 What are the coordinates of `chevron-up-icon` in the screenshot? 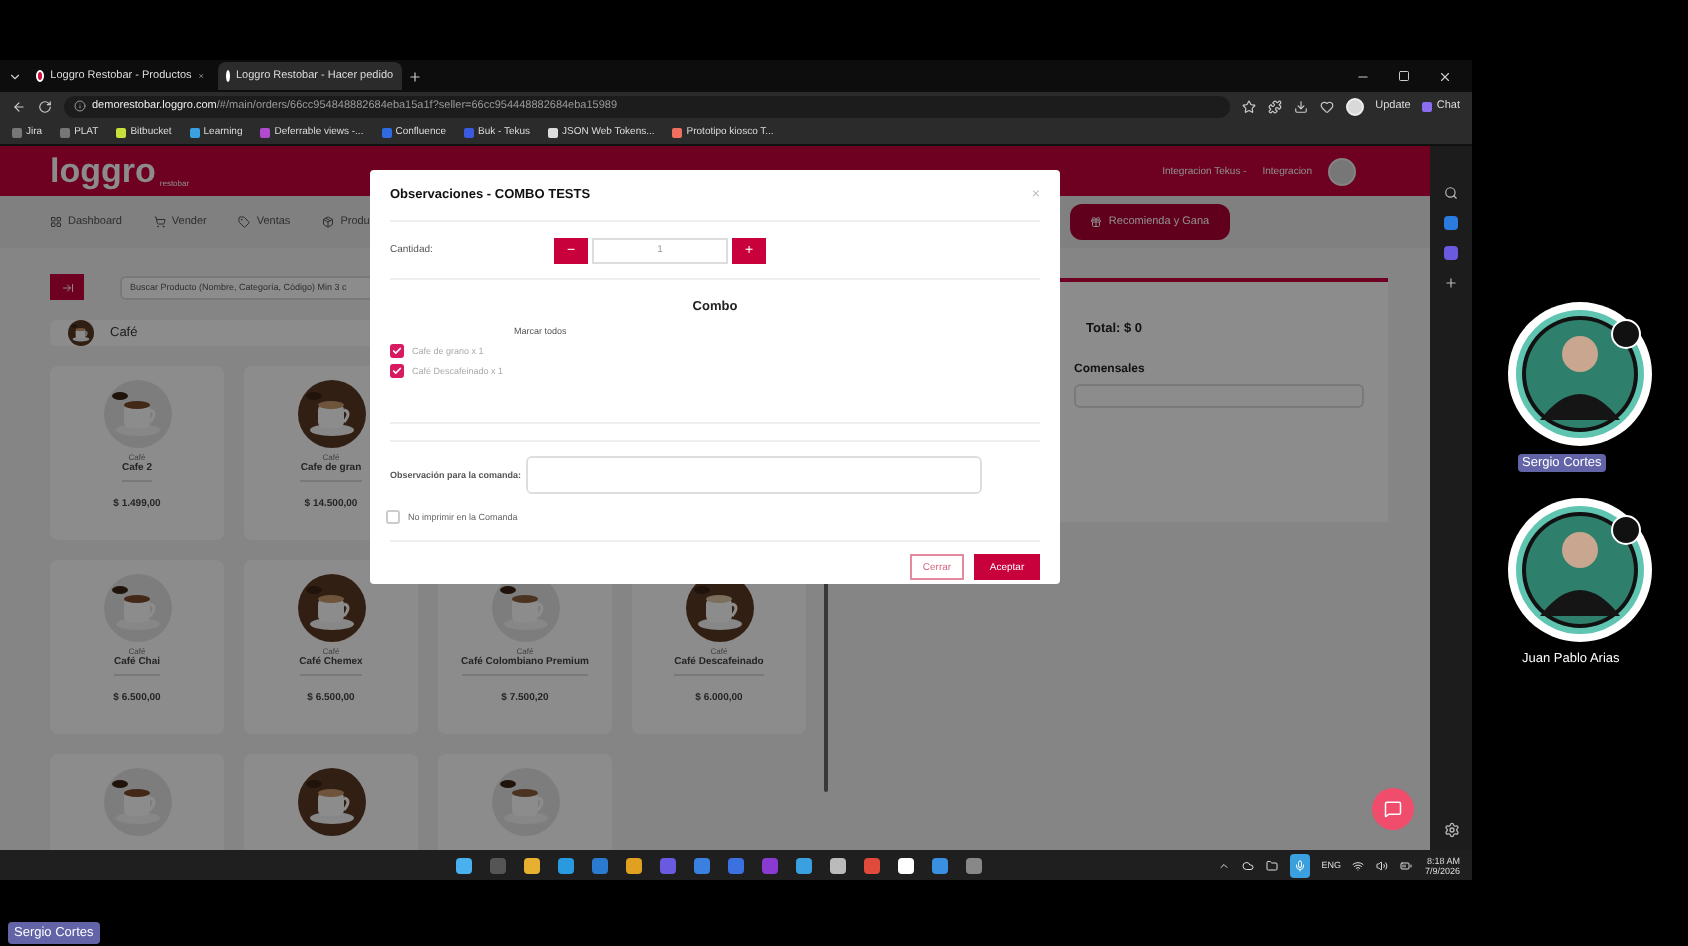 It's located at (1223, 865).